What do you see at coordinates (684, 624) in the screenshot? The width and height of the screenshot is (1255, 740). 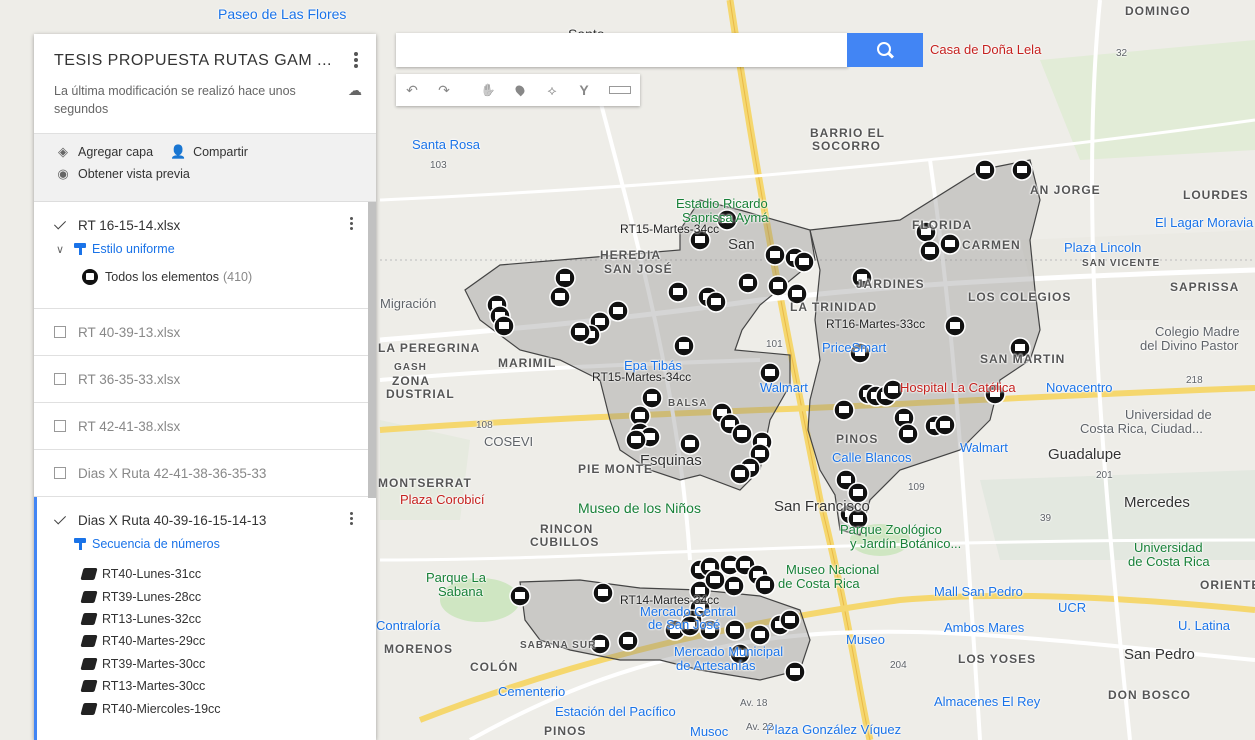 I see `map-label-mercado-2: de San José` at bounding box center [684, 624].